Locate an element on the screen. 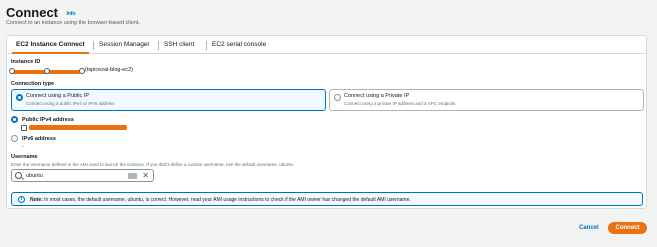 The width and height of the screenshot is (657, 247). username-label: Username is located at coordinates (24, 157).